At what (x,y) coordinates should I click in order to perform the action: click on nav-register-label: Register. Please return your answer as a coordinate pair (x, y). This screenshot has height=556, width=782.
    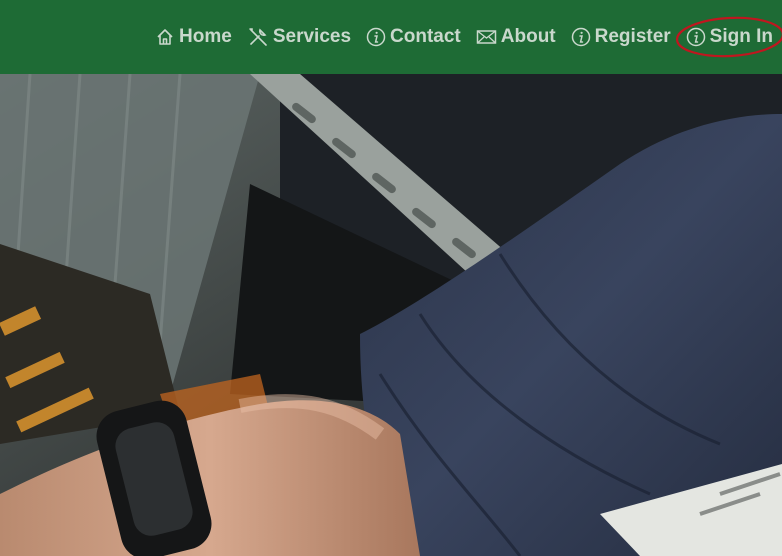
    Looking at the image, I should click on (632, 36).